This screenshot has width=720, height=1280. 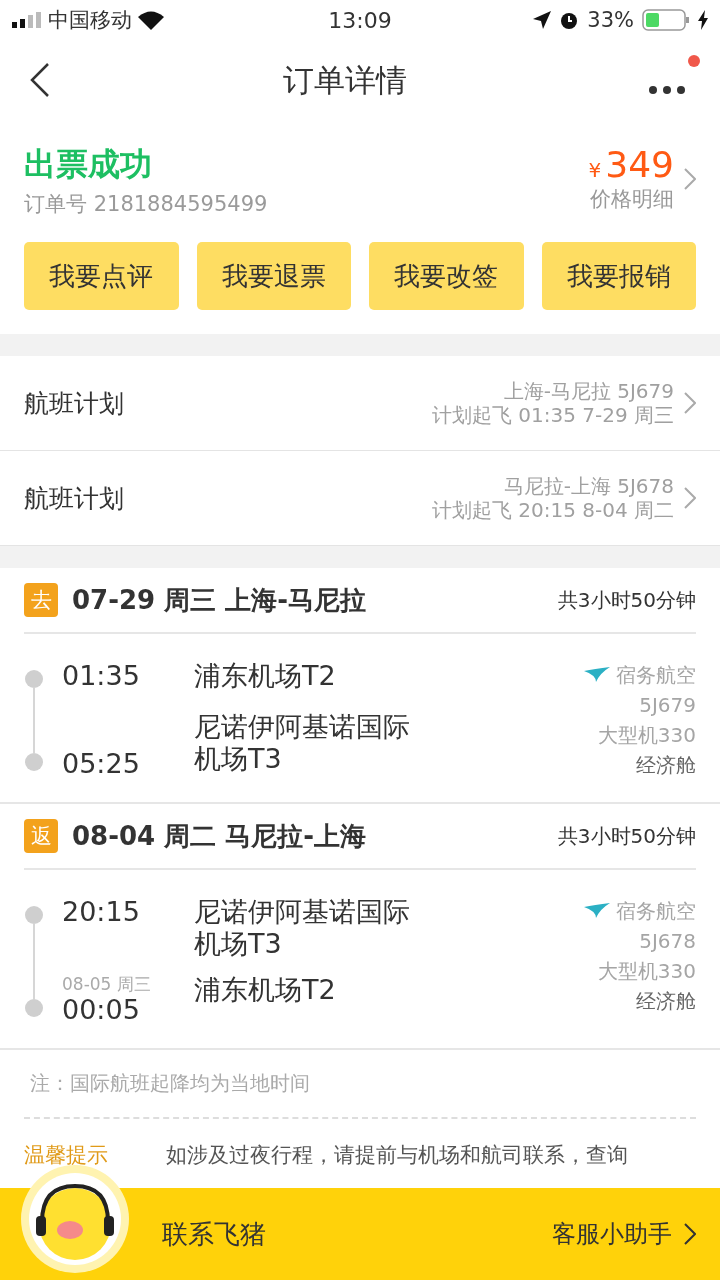 I want to click on location-arrow-icon, so click(x=542, y=20).